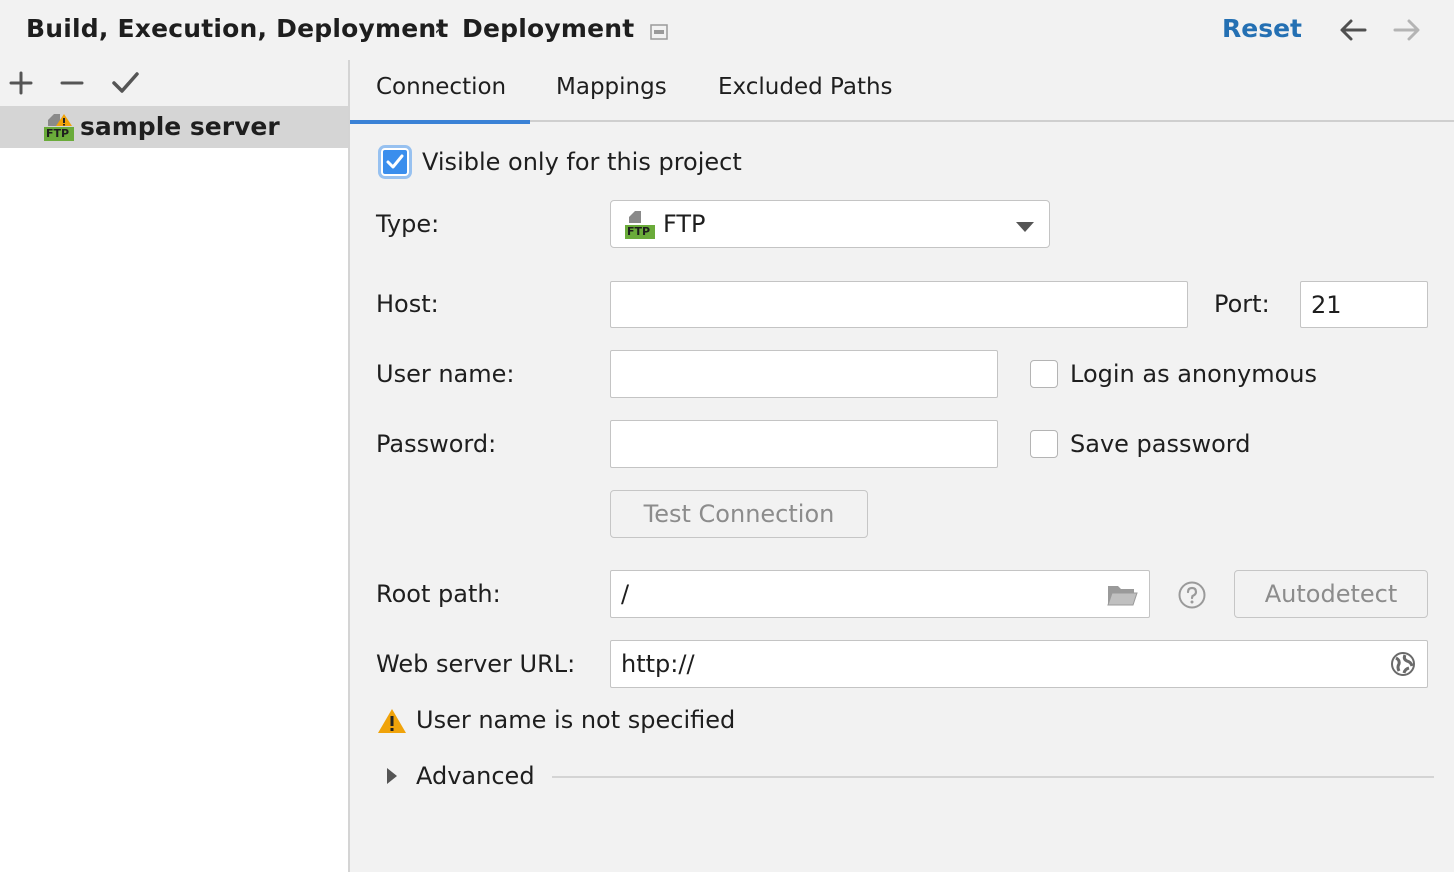 Image resolution: width=1454 pixels, height=872 pixels. I want to click on root-path-input, so click(880, 594).